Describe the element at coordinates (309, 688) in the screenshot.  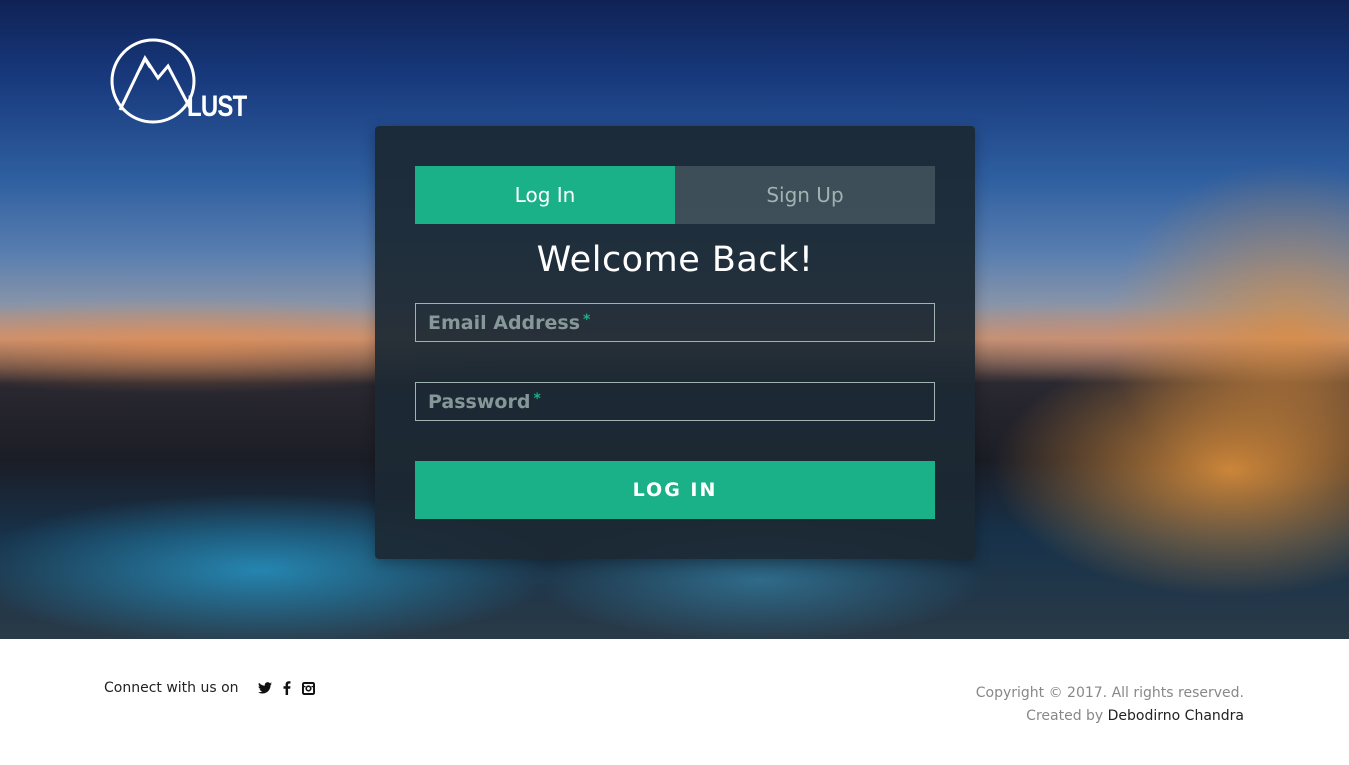
I see `instagram-icon` at that location.